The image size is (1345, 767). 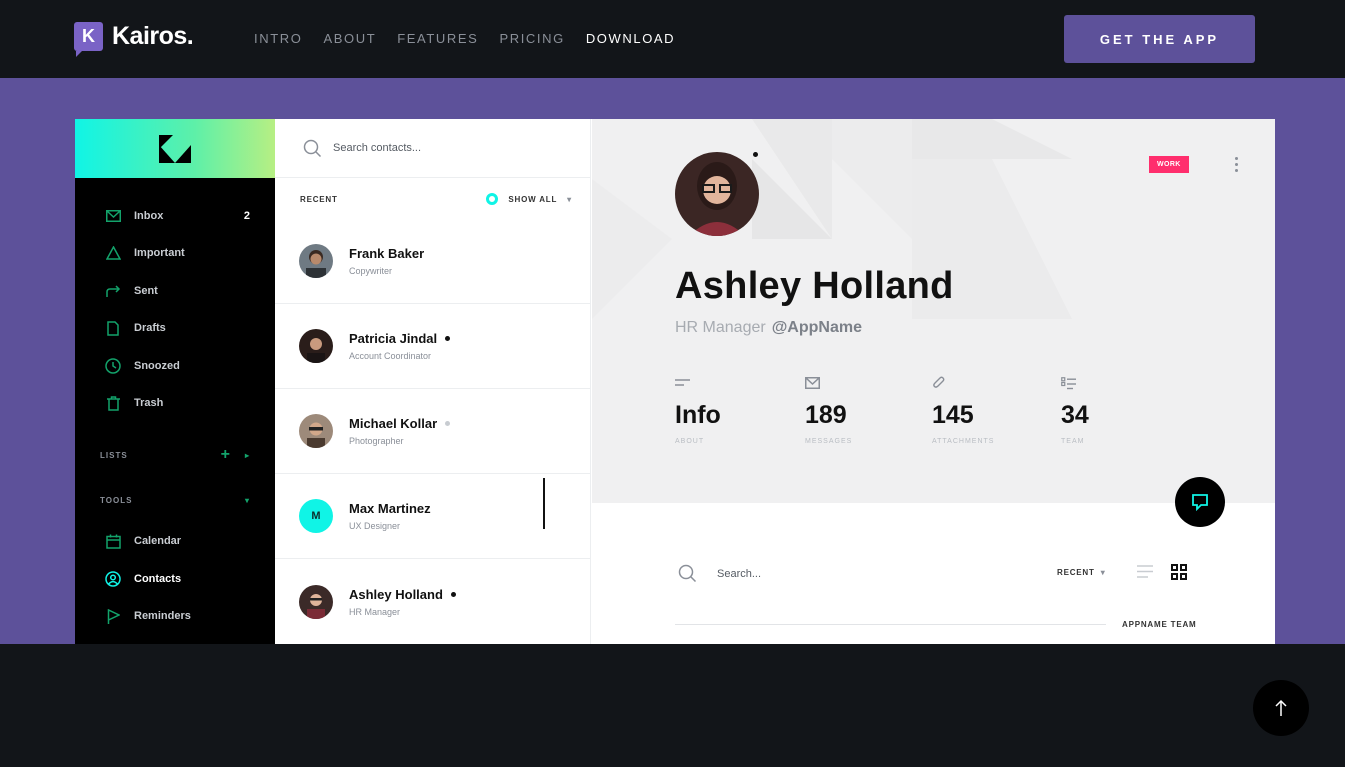 What do you see at coordinates (316, 516) in the screenshot?
I see `avatar-initial: M` at bounding box center [316, 516].